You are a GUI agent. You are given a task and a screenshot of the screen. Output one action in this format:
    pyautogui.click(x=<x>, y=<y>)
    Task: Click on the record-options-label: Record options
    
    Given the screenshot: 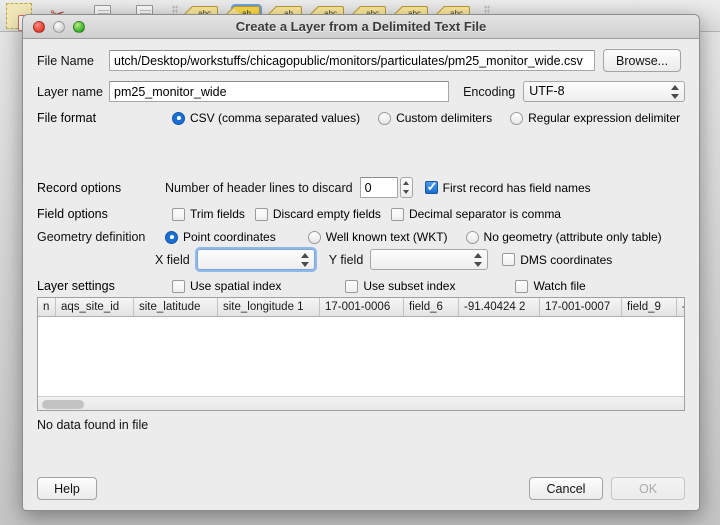 What is the action you would take?
    pyautogui.click(x=79, y=187)
    